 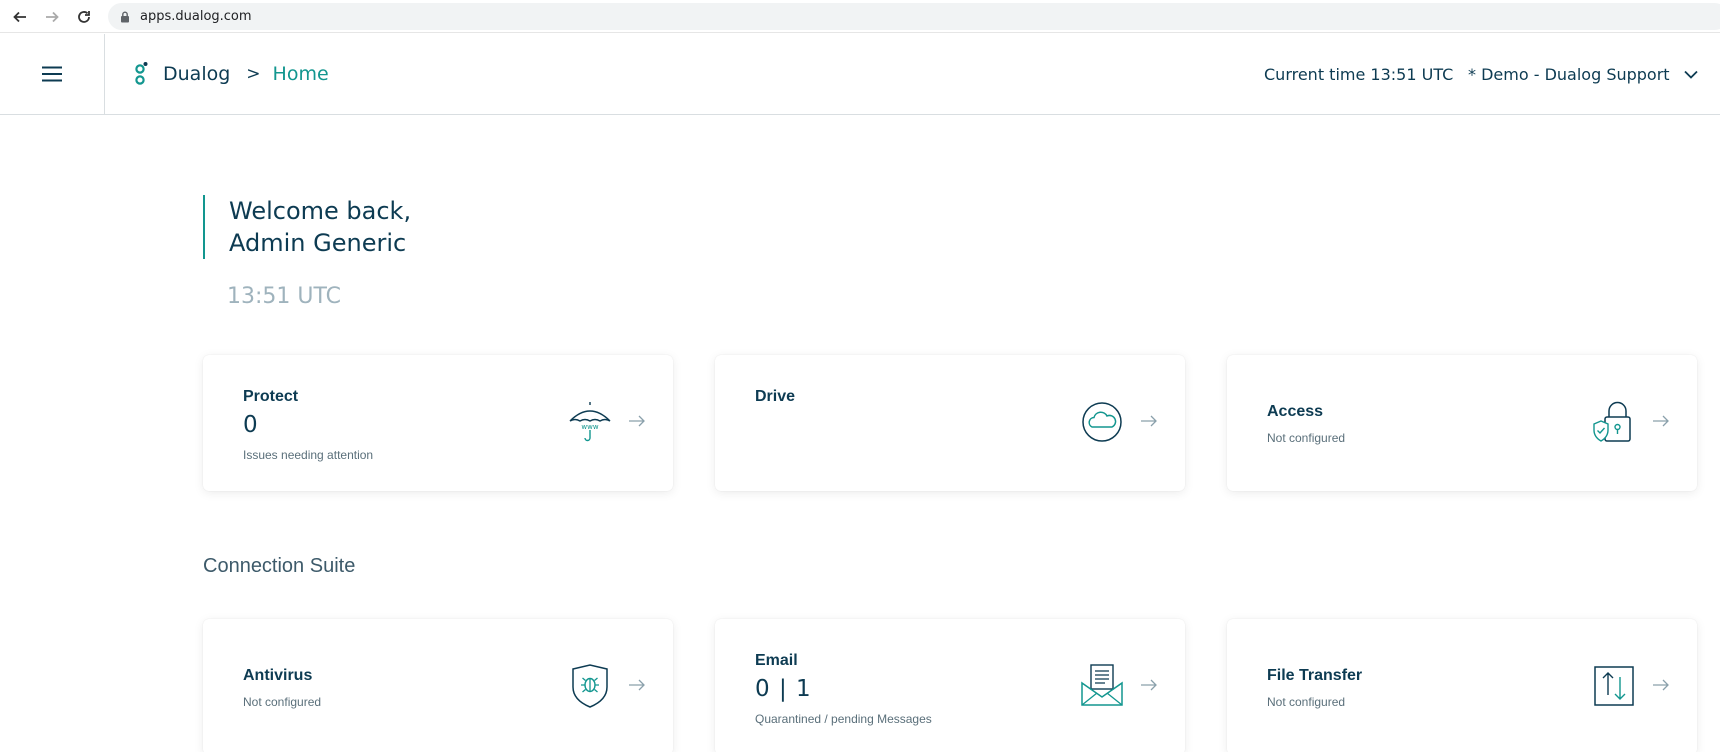 What do you see at coordinates (251, 425) in the screenshot?
I see `card-value: 0` at bounding box center [251, 425].